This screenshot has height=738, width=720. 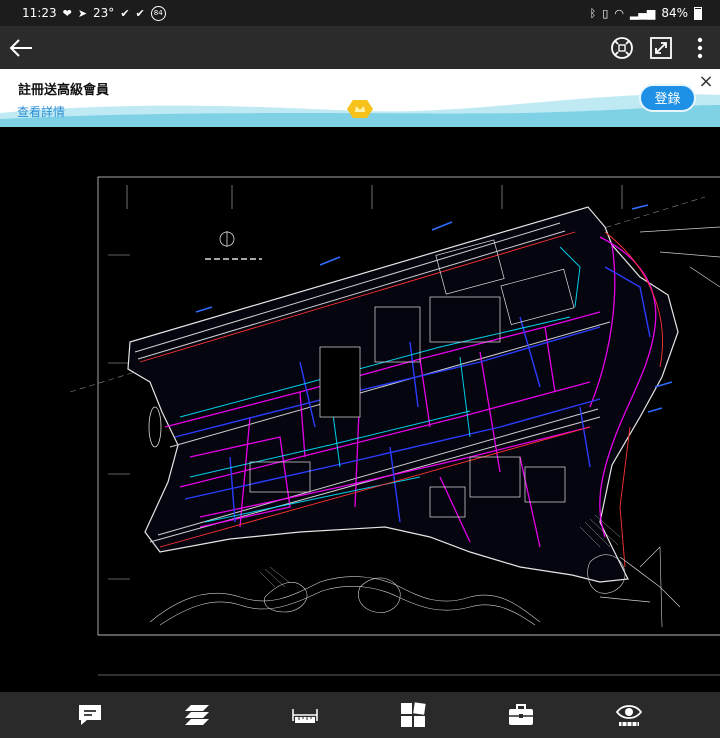 I want to click on more-menu-button, so click(x=700, y=47).